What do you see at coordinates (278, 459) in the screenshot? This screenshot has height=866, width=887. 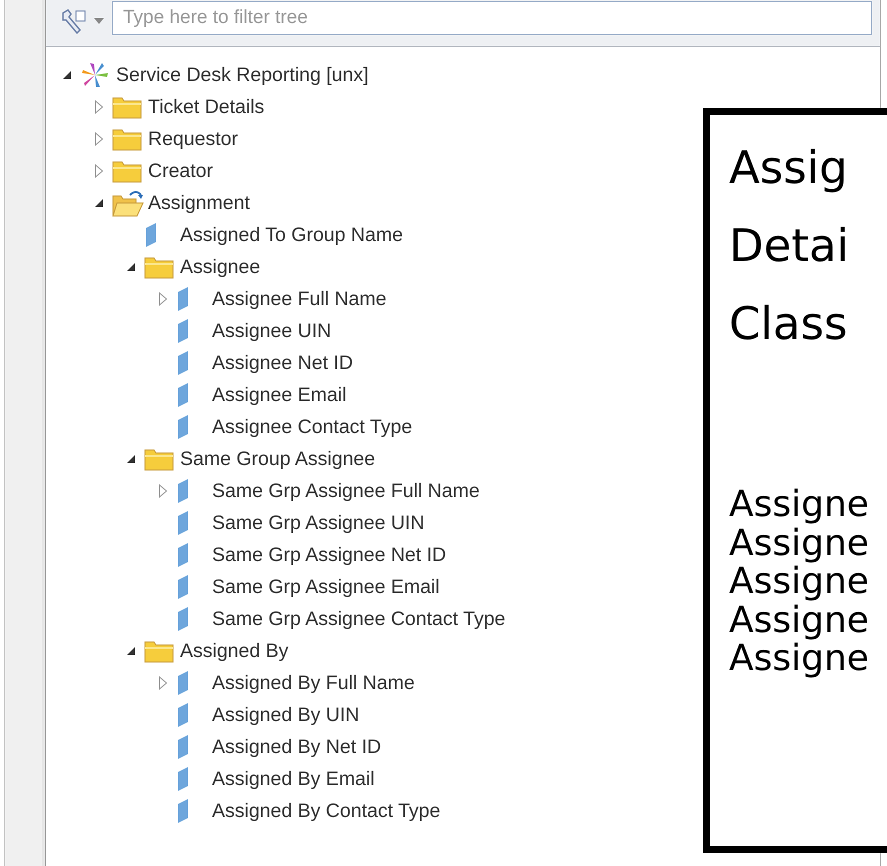 I see `tree-item: Same Group Assignee` at bounding box center [278, 459].